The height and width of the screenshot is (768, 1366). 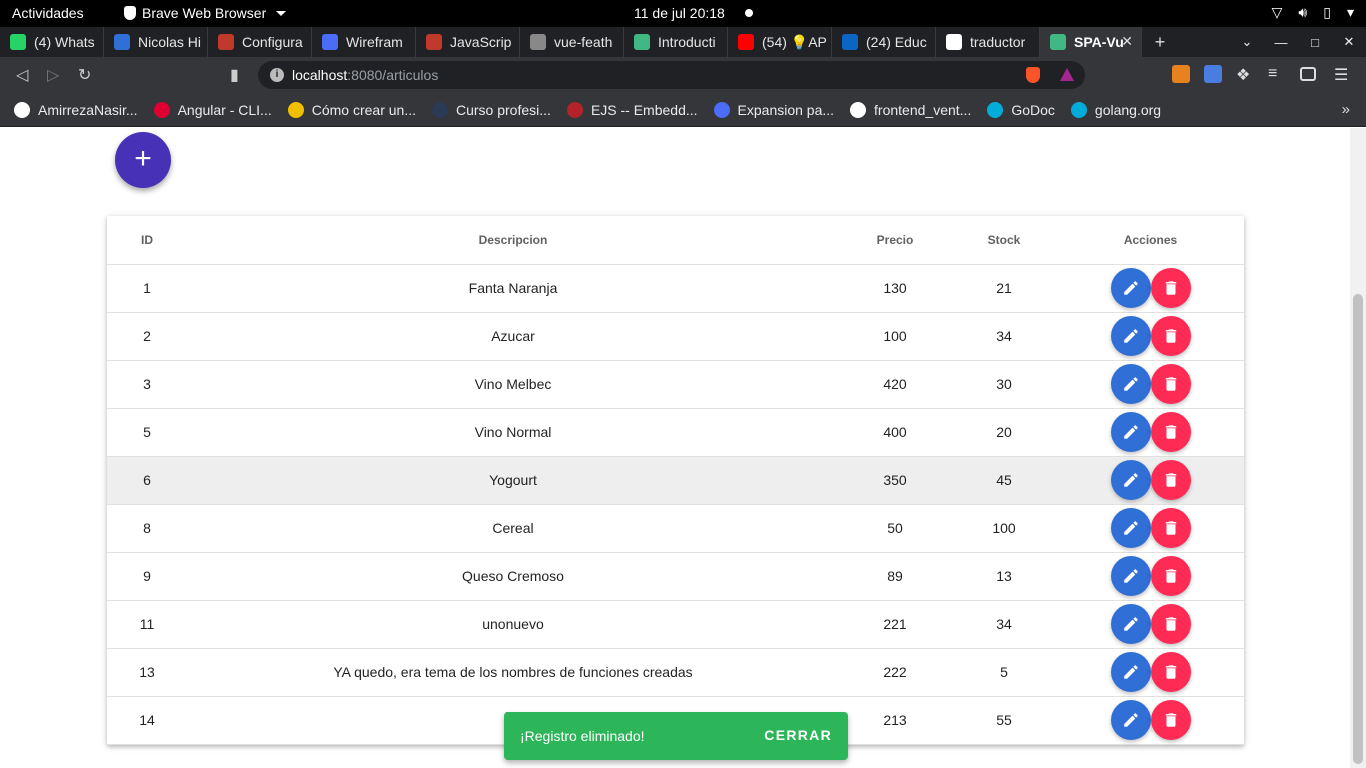 What do you see at coordinates (48, 13) in the screenshot?
I see `activities-button: Actividades` at bounding box center [48, 13].